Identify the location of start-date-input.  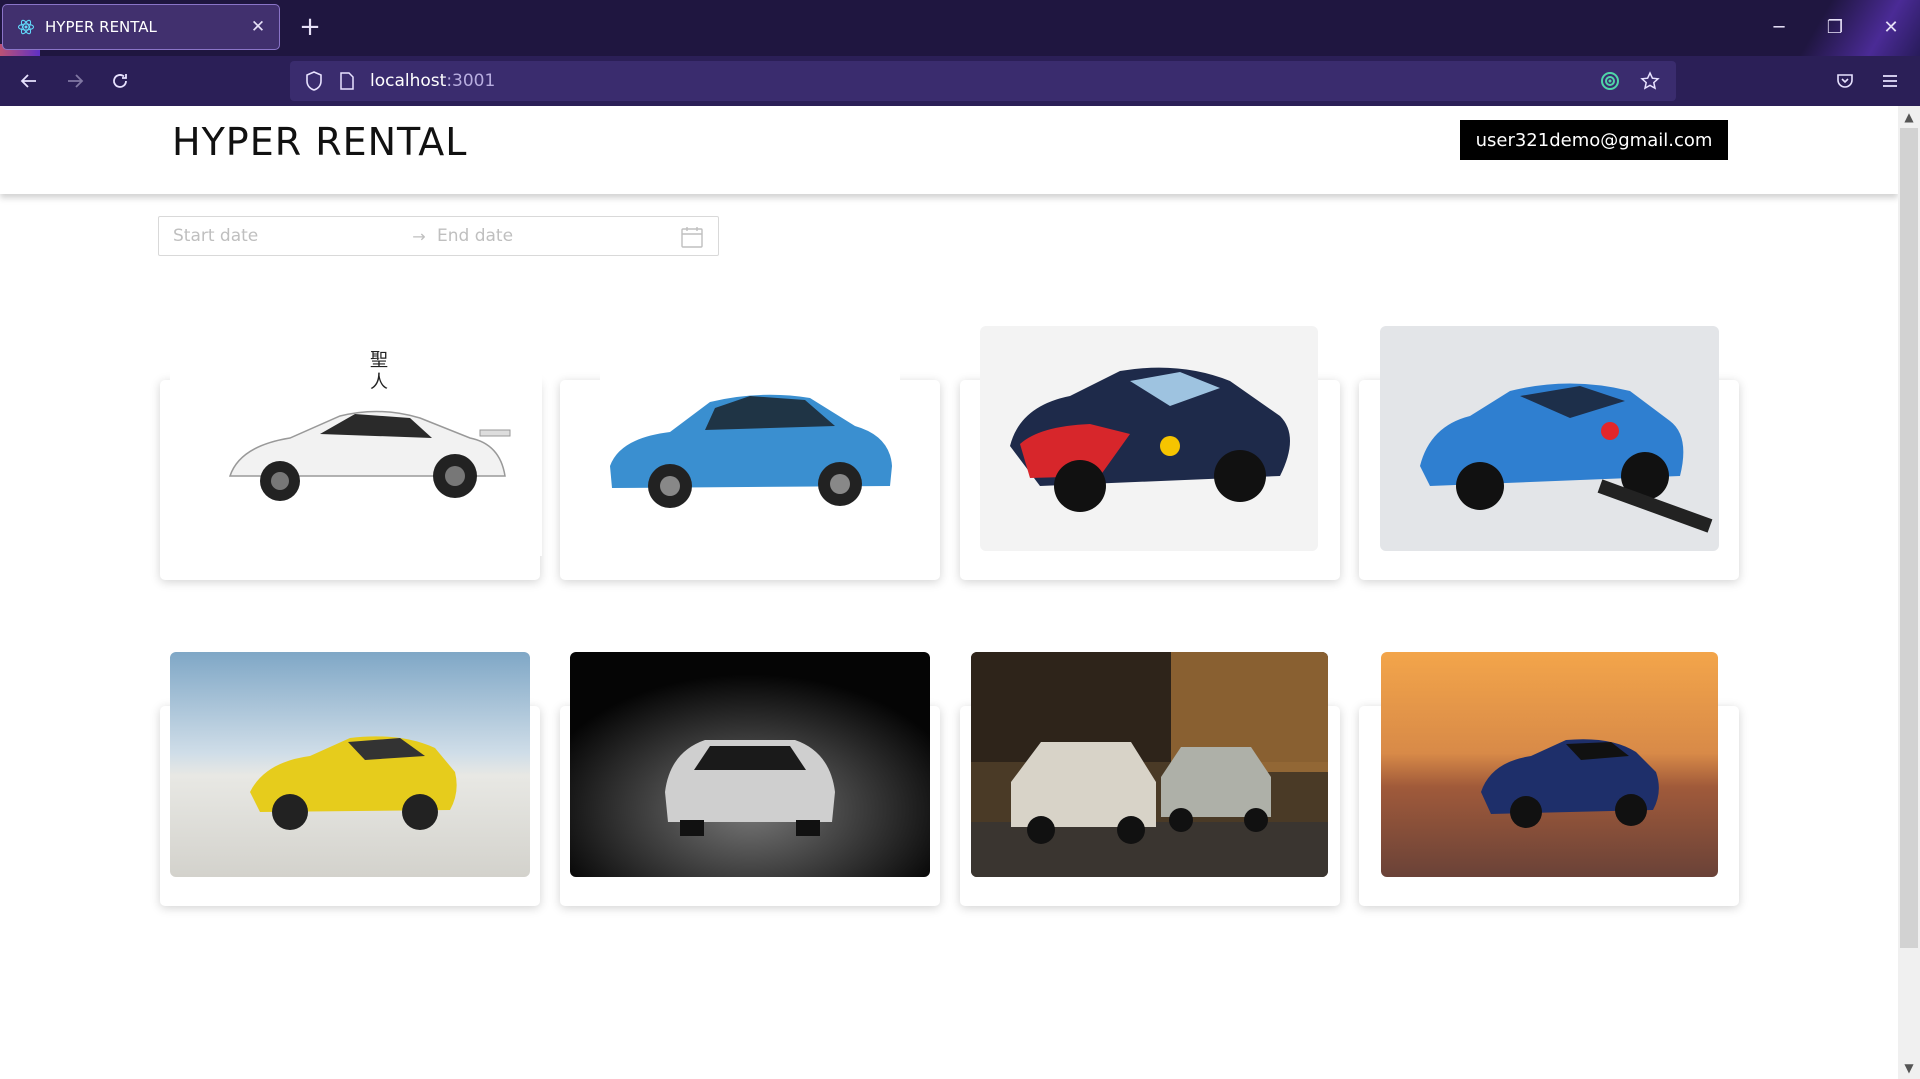
(287, 236).